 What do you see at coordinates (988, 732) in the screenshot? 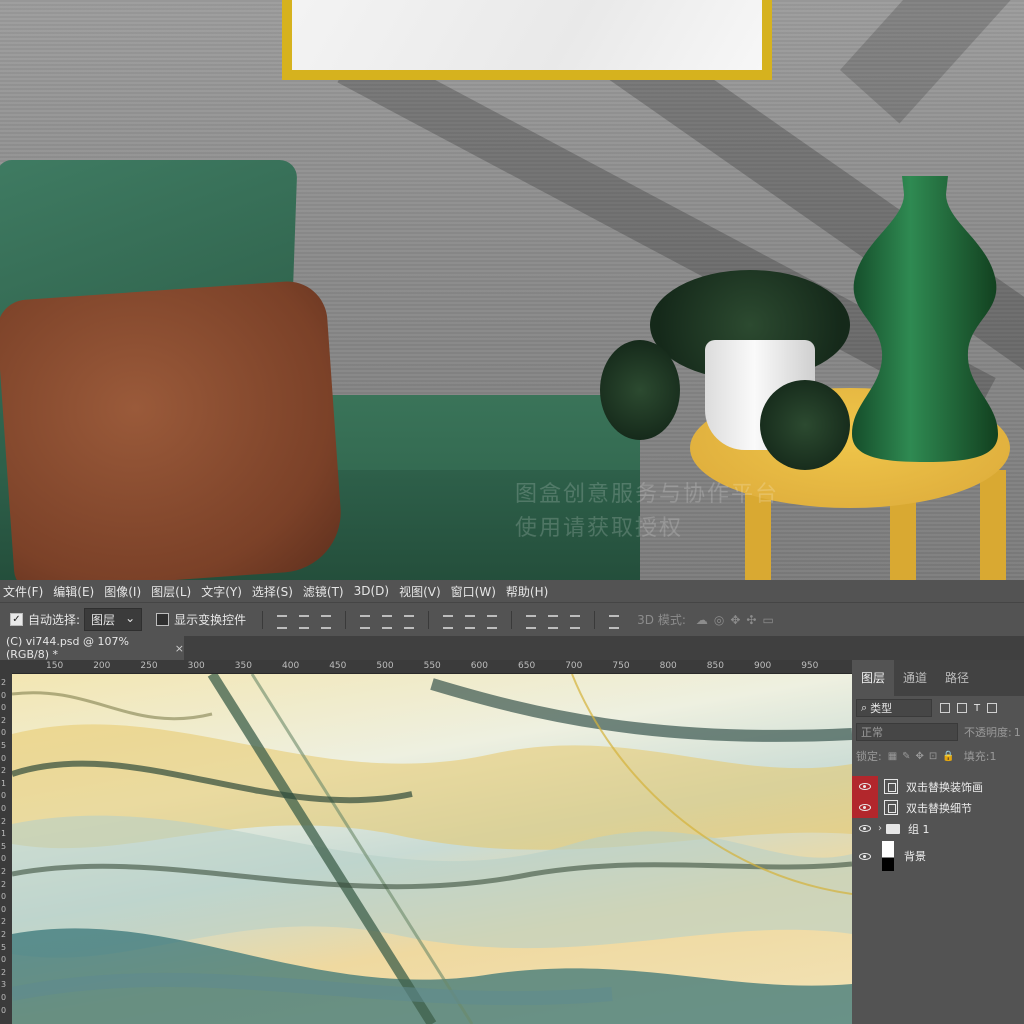
I see `opacity-label: 不透明度:` at bounding box center [988, 732].